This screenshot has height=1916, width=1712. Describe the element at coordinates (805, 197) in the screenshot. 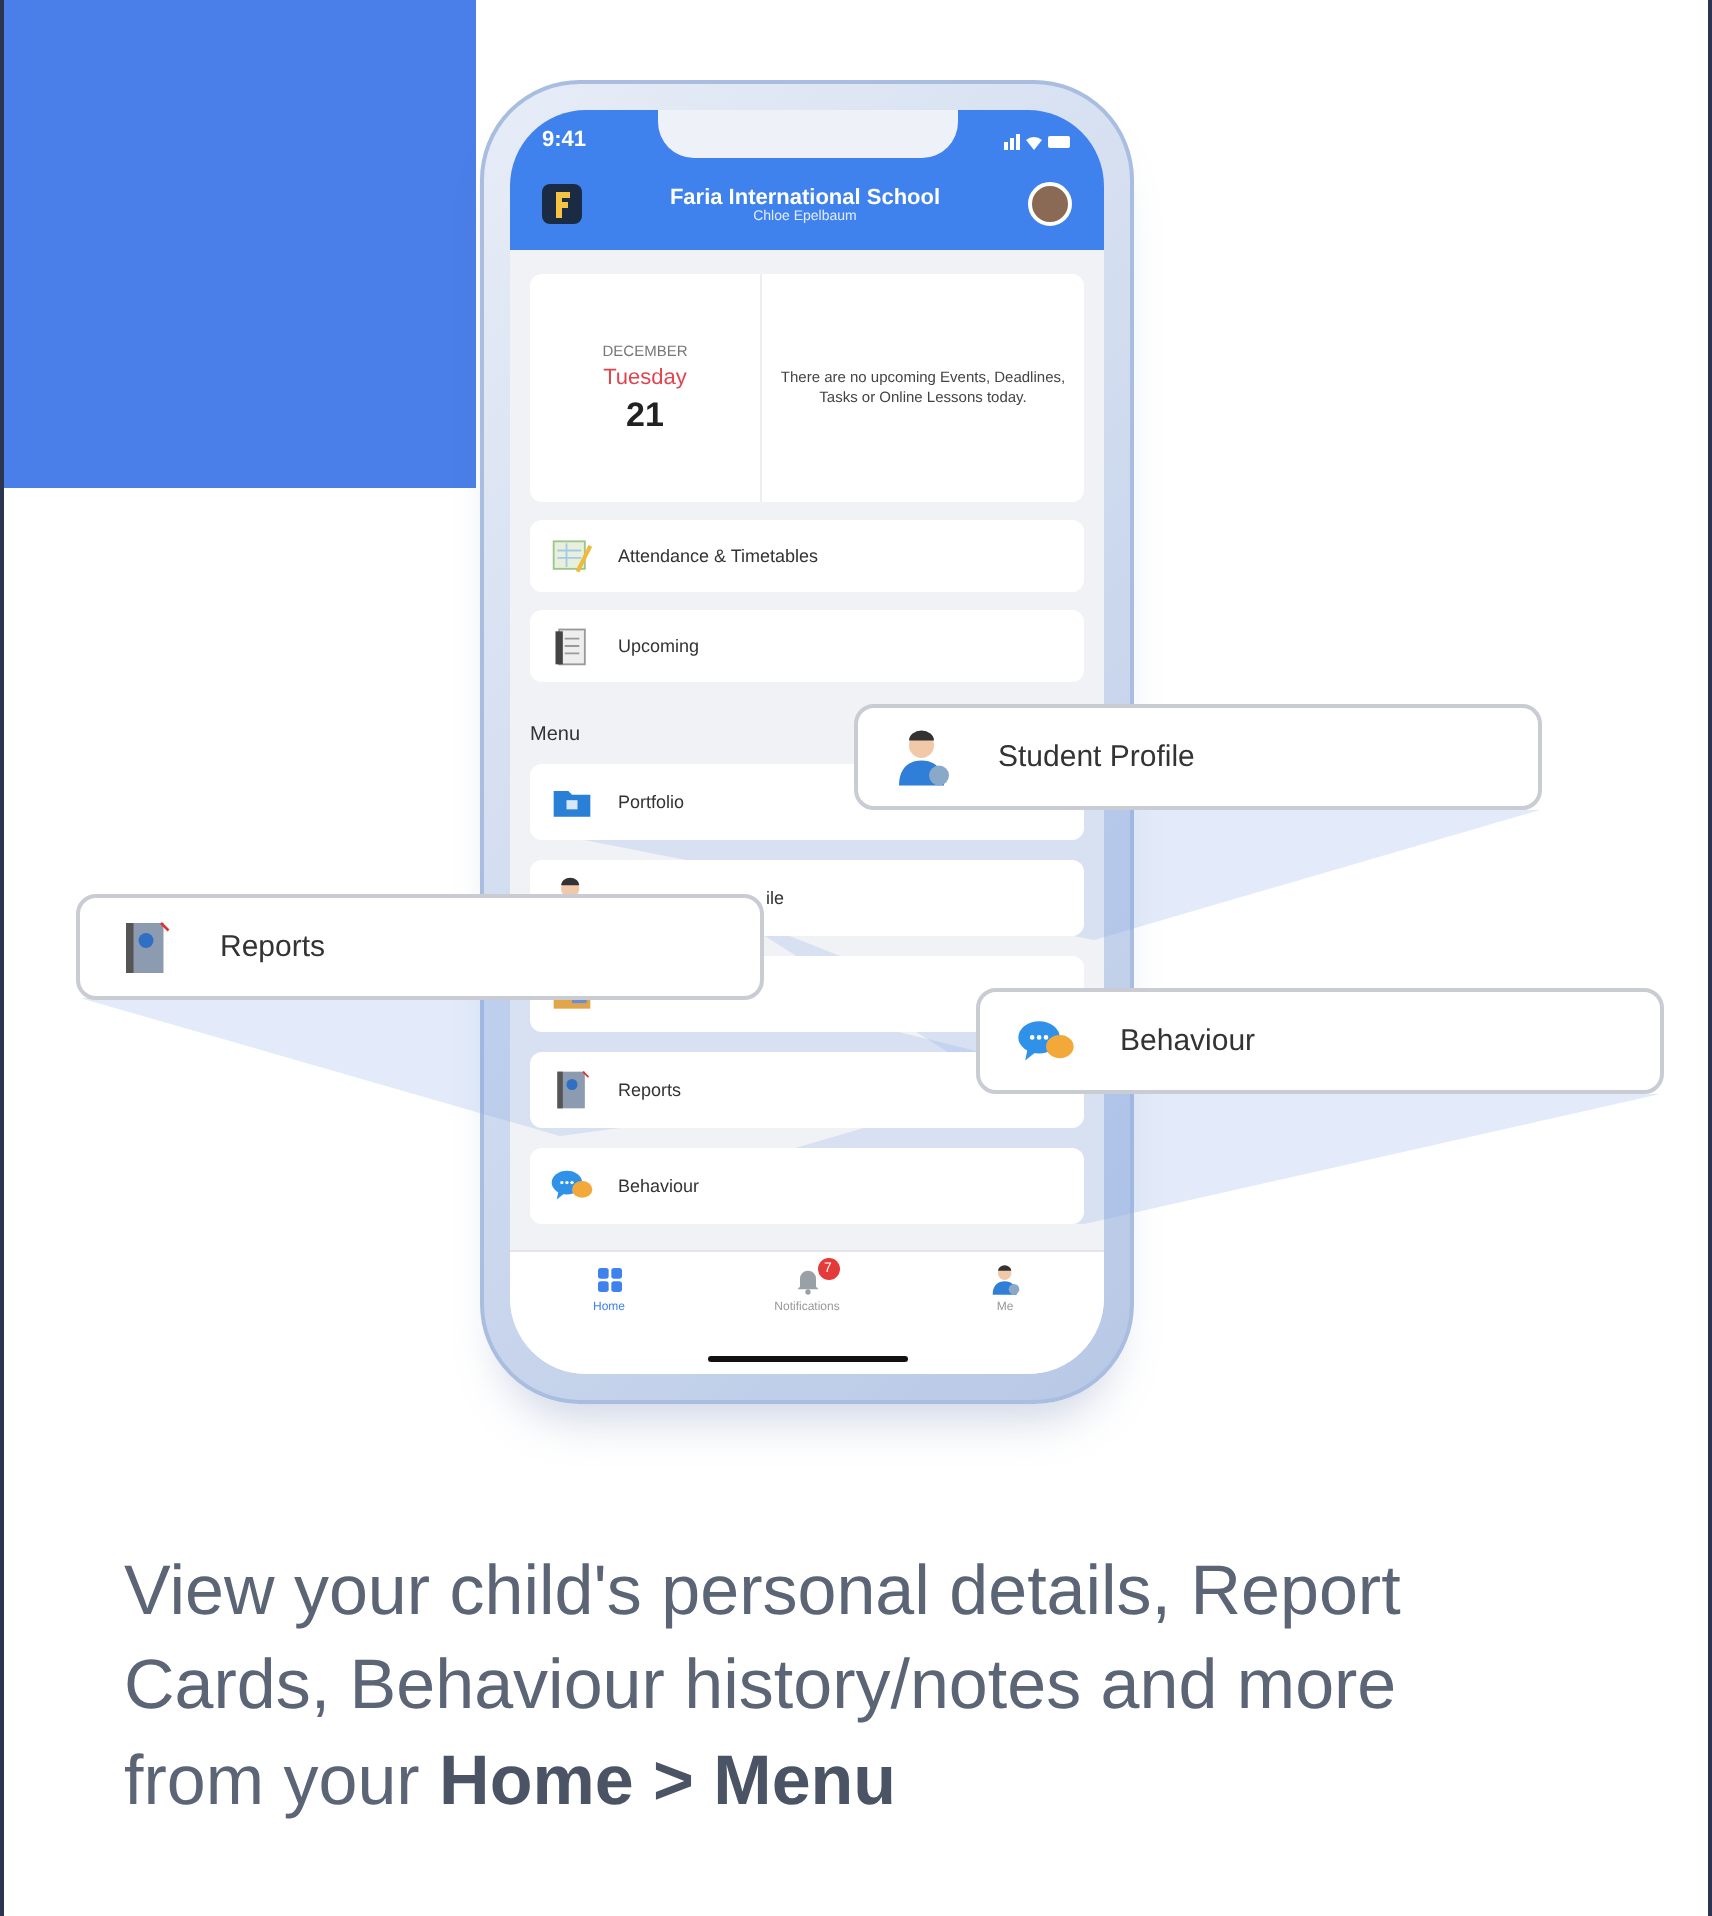

I see `school-name: Faria International School` at that location.